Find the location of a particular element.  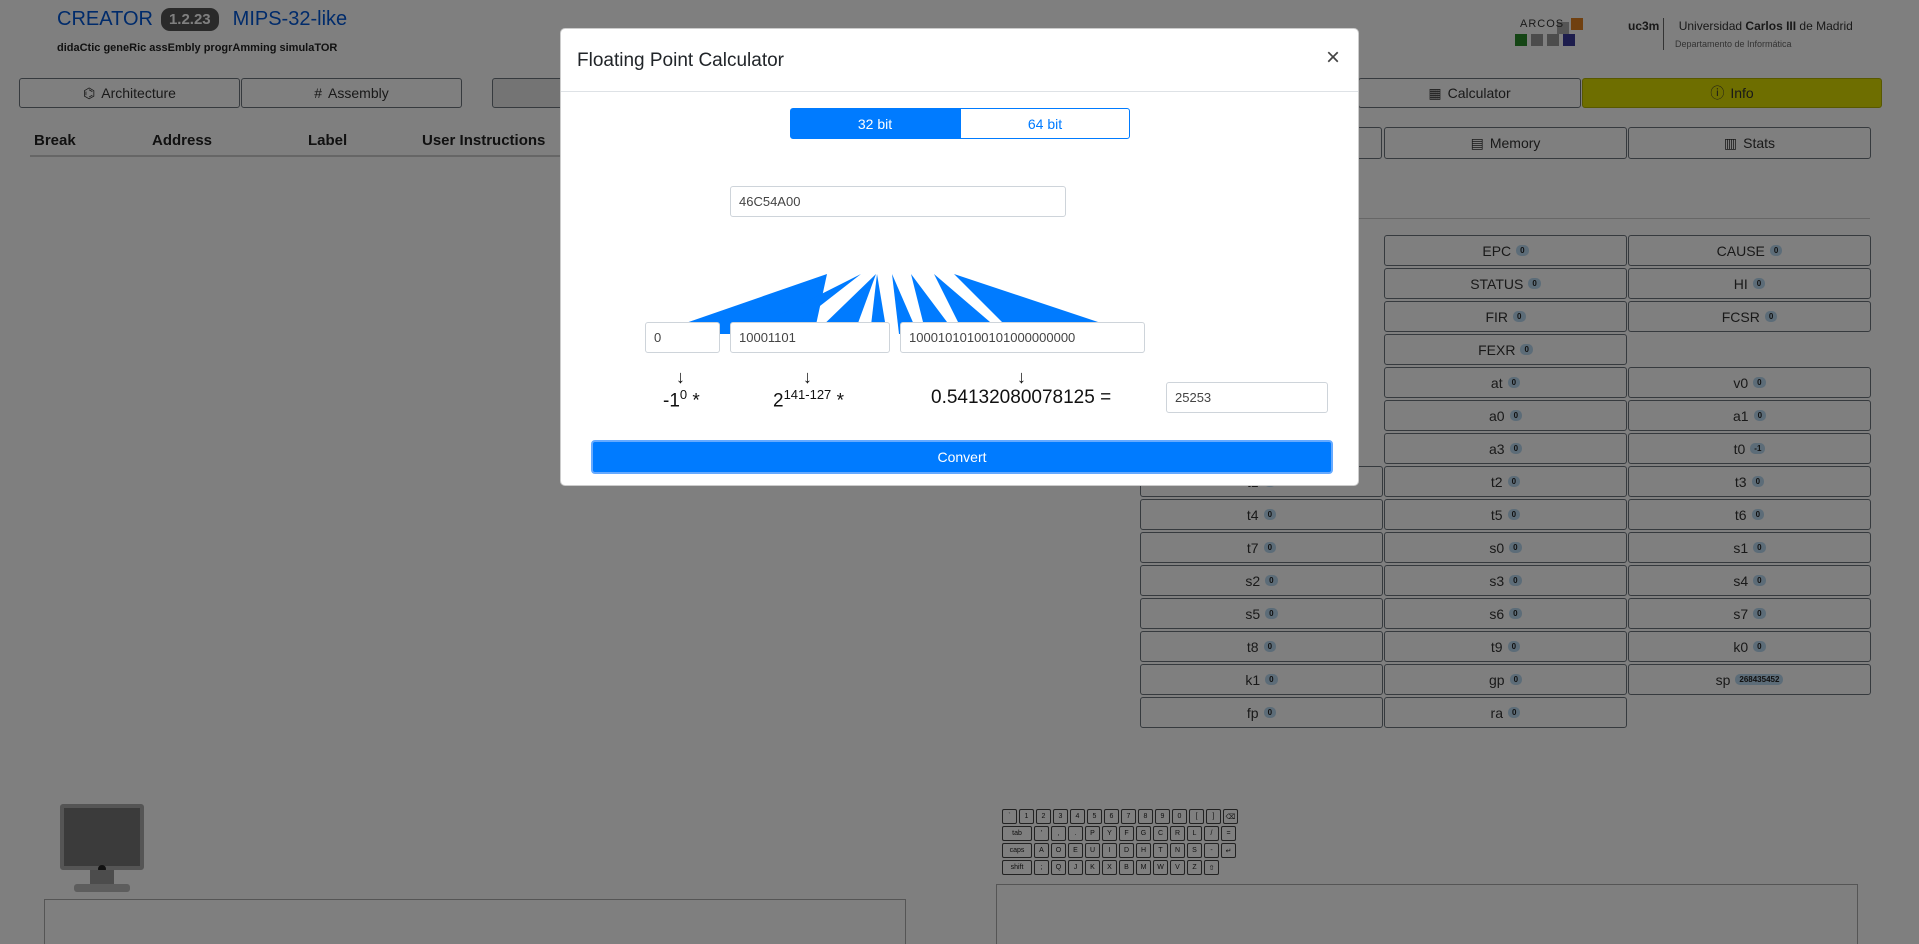

tab-32-bit: 32 bit is located at coordinates (875, 123).